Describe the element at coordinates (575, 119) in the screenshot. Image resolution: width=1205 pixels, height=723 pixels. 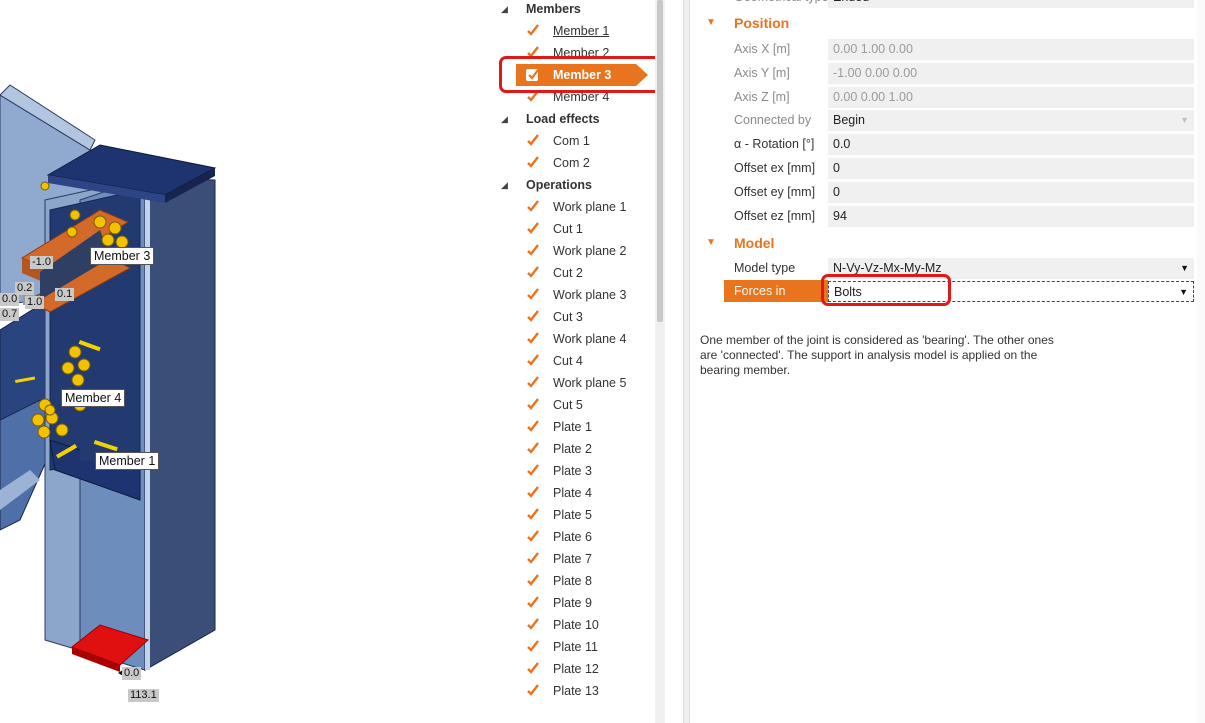
I see `tree-category-load-effects: ◢ Load effects` at that location.